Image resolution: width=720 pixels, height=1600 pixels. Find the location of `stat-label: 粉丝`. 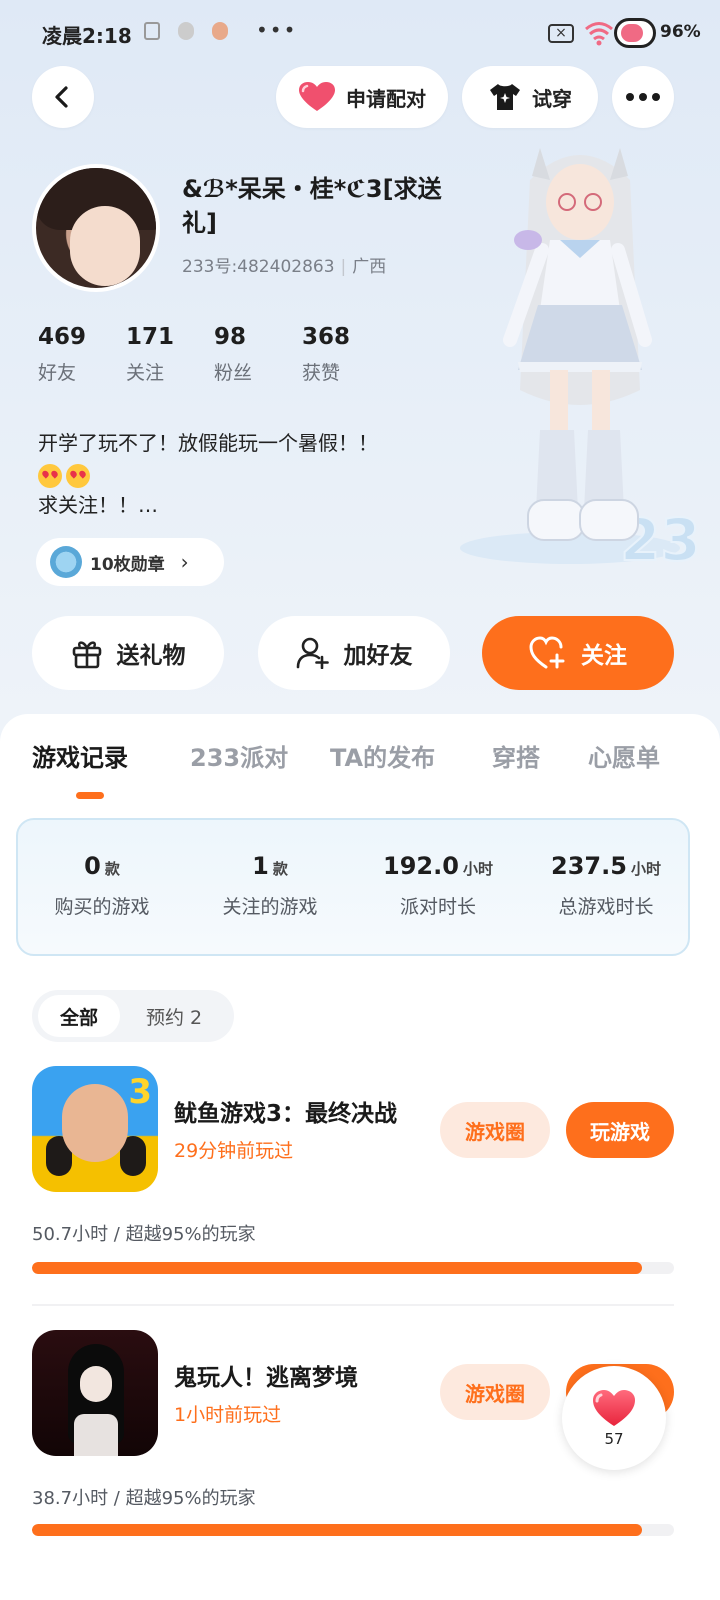

stat-label: 粉丝 is located at coordinates (233, 373).